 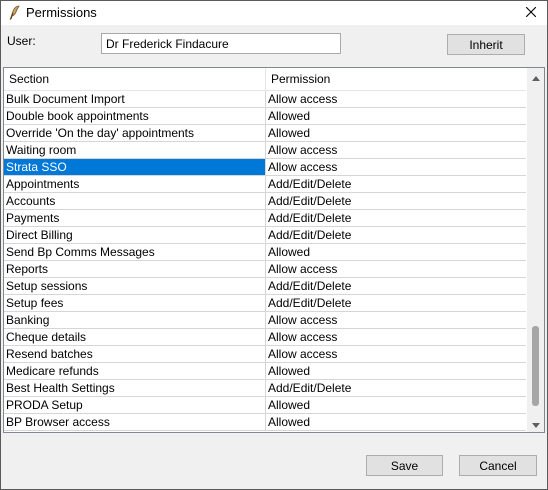 I want to click on table-row: PRODA Setup Allowed, so click(x=265, y=405).